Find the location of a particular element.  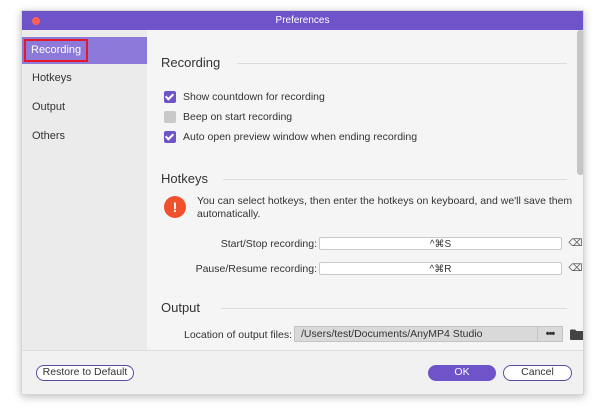

window-title: Preferences is located at coordinates (302, 20).